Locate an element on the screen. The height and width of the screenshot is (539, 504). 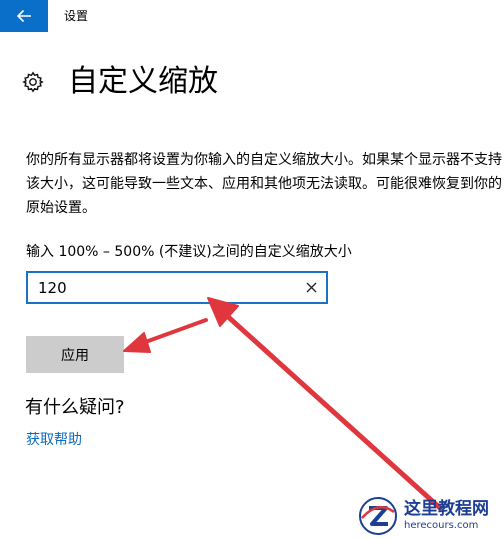
watermark-logo-icon is located at coordinates (378, 516).